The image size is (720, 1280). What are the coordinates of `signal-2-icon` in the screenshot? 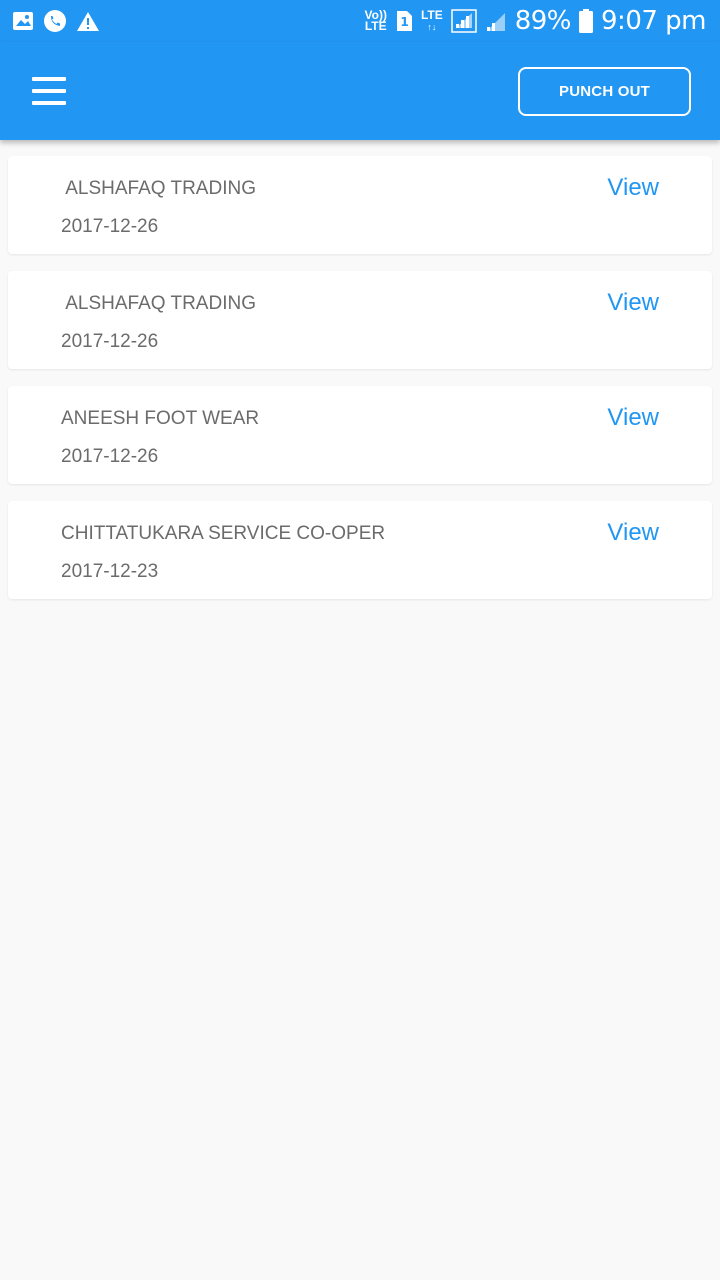 It's located at (496, 21).